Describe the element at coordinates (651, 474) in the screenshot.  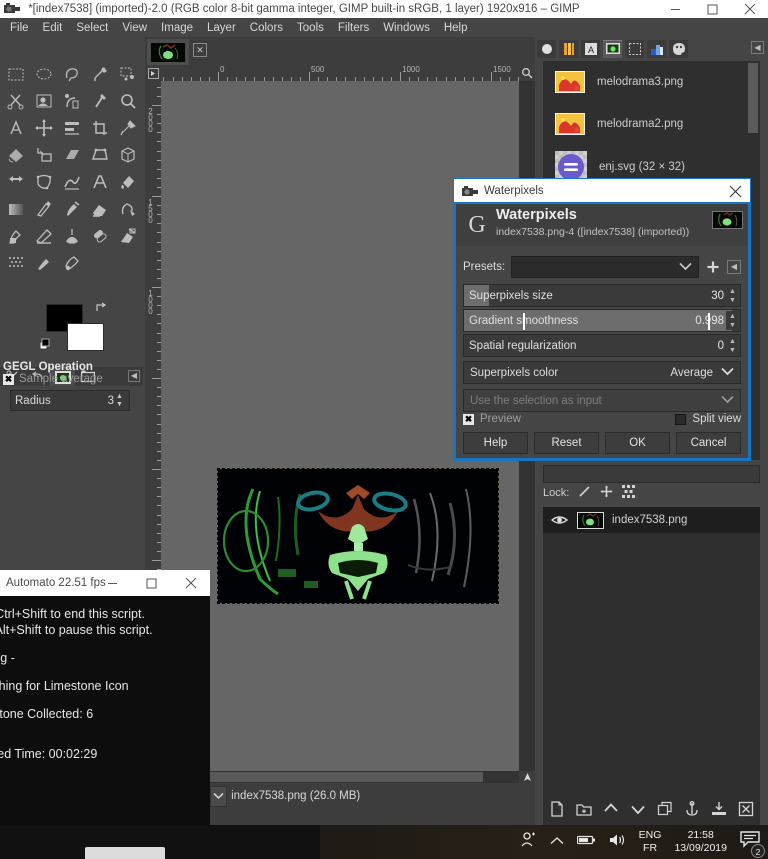
I see `layer-mode-combo` at that location.